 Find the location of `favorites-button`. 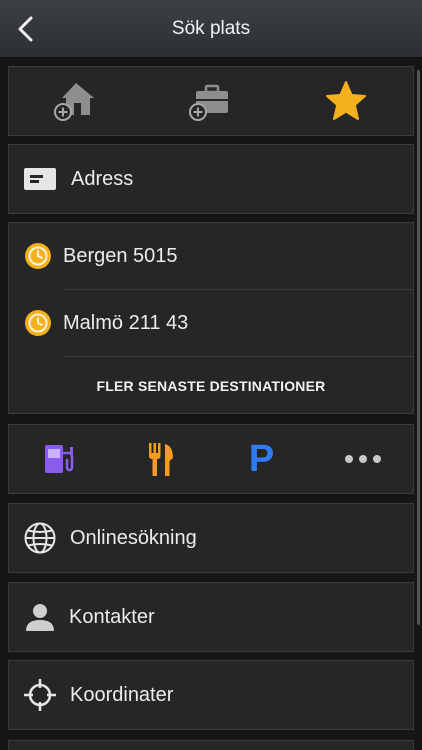

favorites-button is located at coordinates (345, 101).